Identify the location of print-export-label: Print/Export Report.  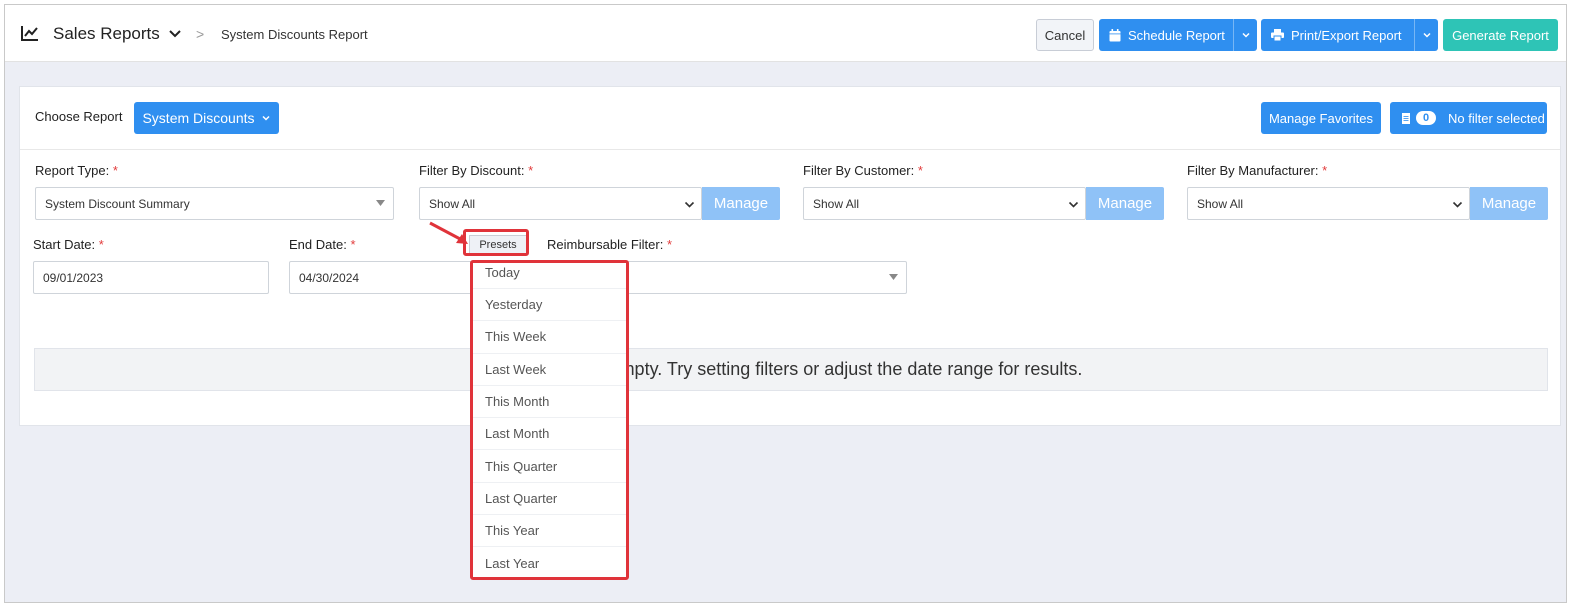
(1346, 35).